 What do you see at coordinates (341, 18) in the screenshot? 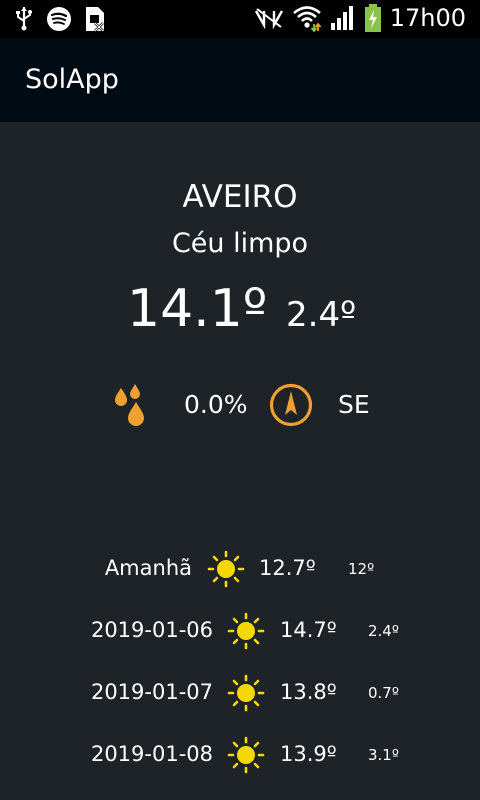
I see `signal-icon` at bounding box center [341, 18].